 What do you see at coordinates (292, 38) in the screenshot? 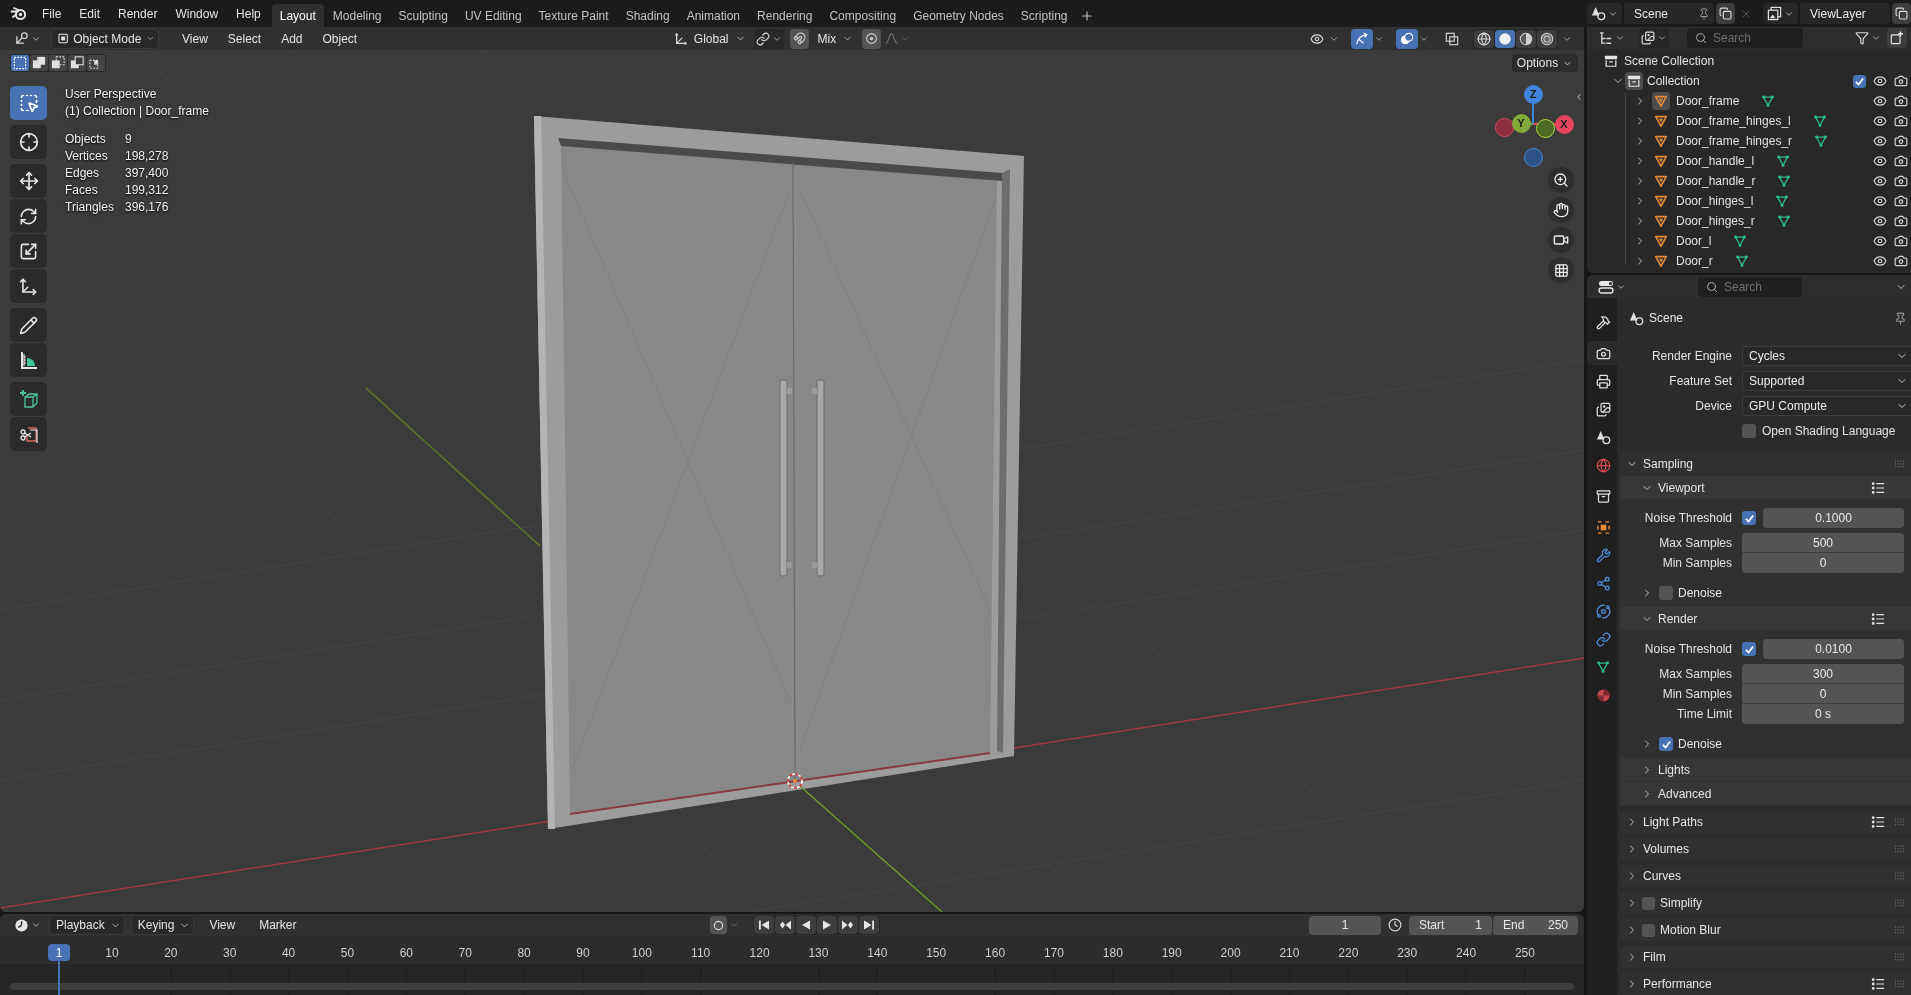
I see `menu-item: Add` at bounding box center [292, 38].